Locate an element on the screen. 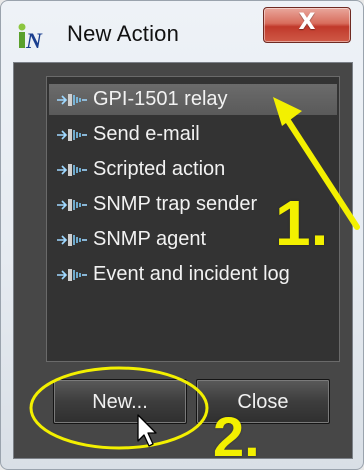  inet-logo-icon: N is located at coordinates (30, 37).